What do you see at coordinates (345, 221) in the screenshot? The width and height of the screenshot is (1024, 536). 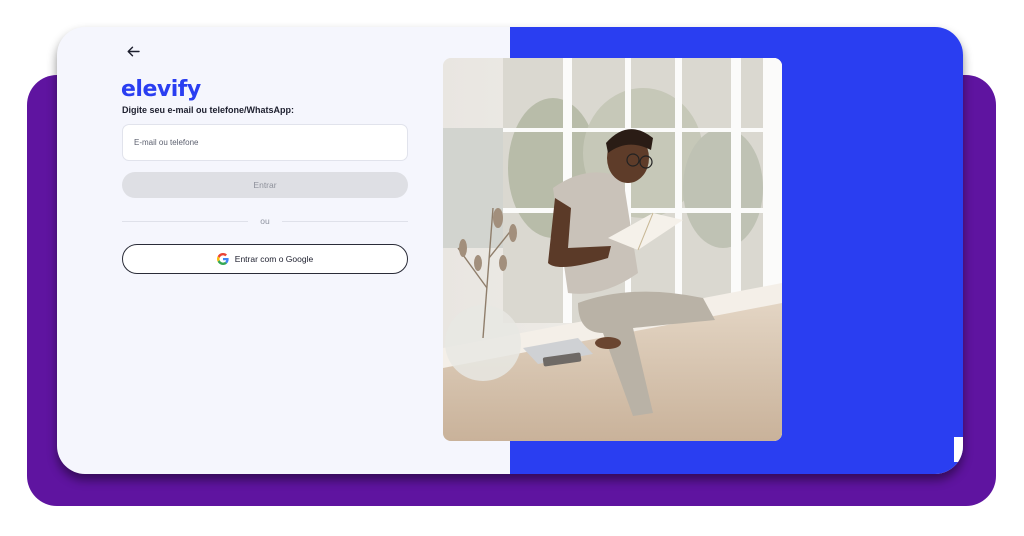 I see `divider-line-right` at bounding box center [345, 221].